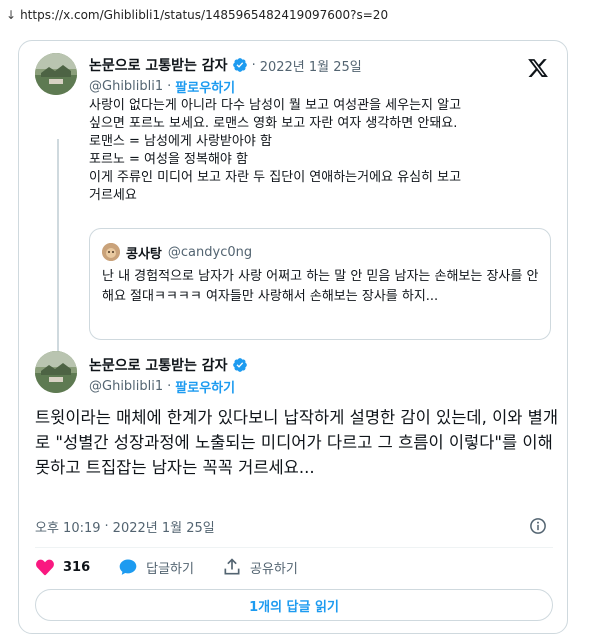 This screenshot has height=642, width=591. I want to click on download-arrow-icon: ↓, so click(11, 15).